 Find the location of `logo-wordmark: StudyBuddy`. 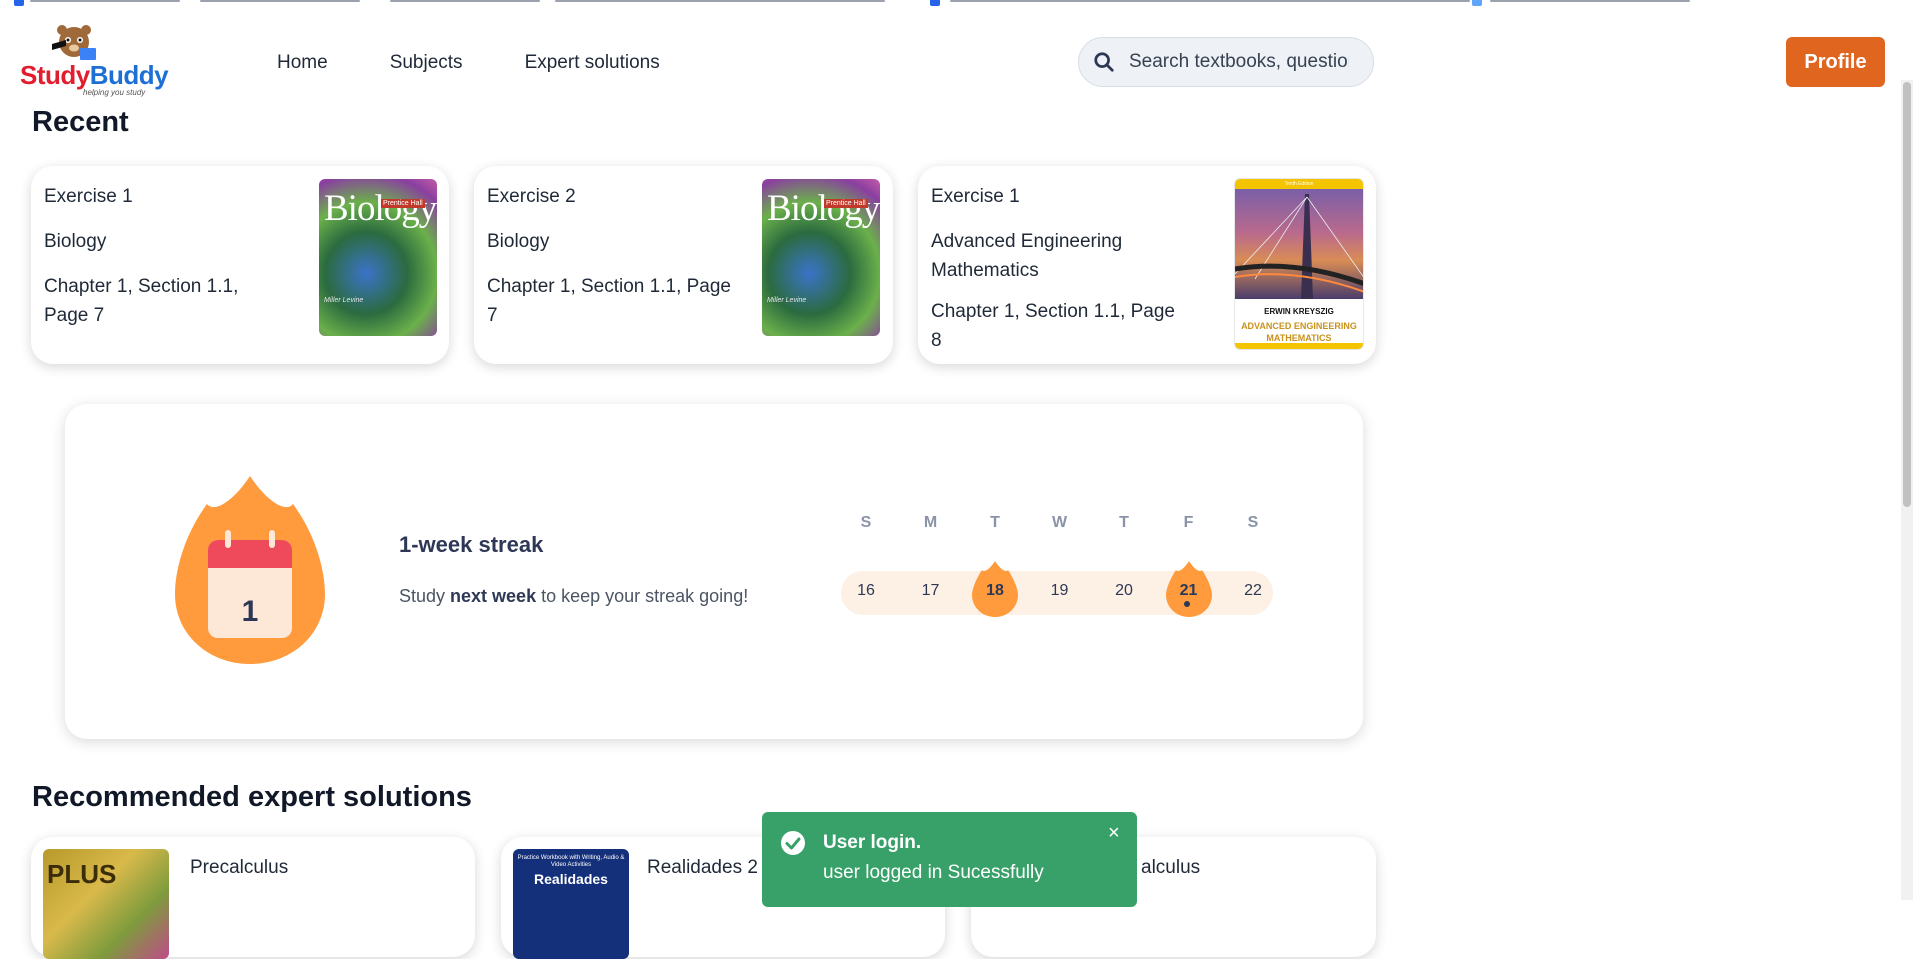

logo-wordmark: StudyBuddy is located at coordinates (94, 75).